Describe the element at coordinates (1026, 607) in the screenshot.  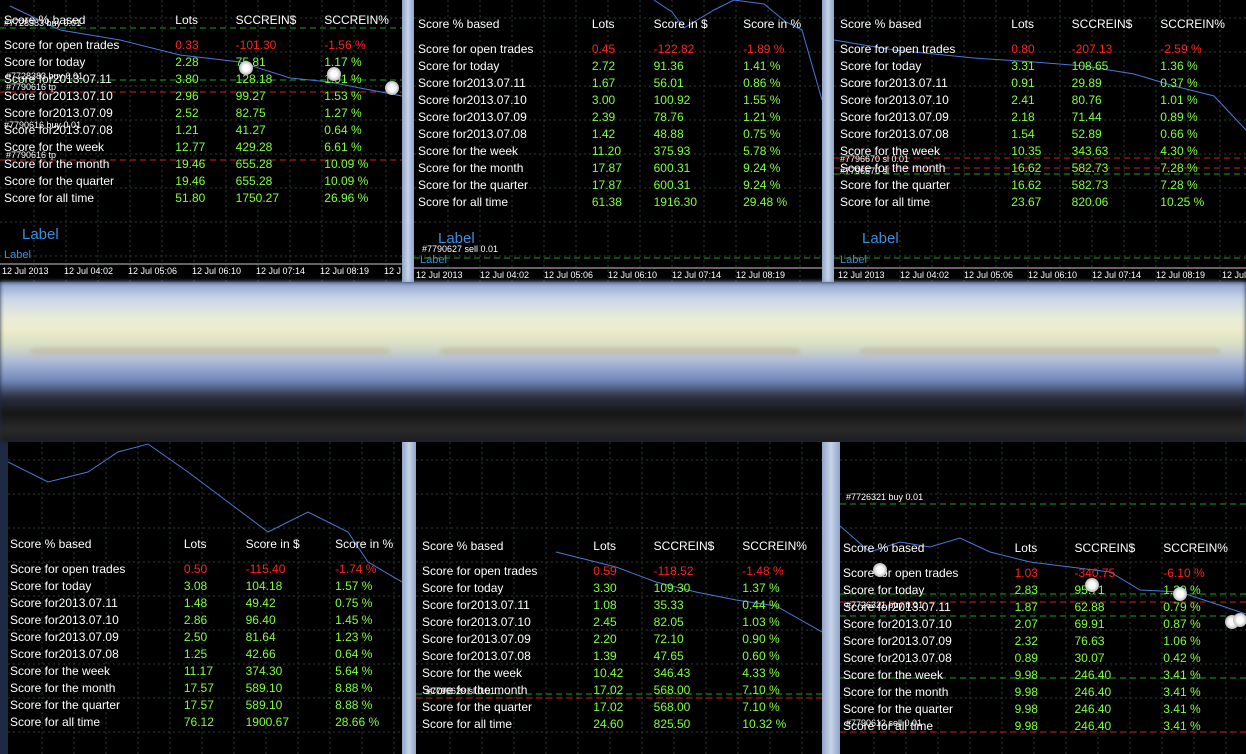
I see `table-cell: 1.87` at that location.